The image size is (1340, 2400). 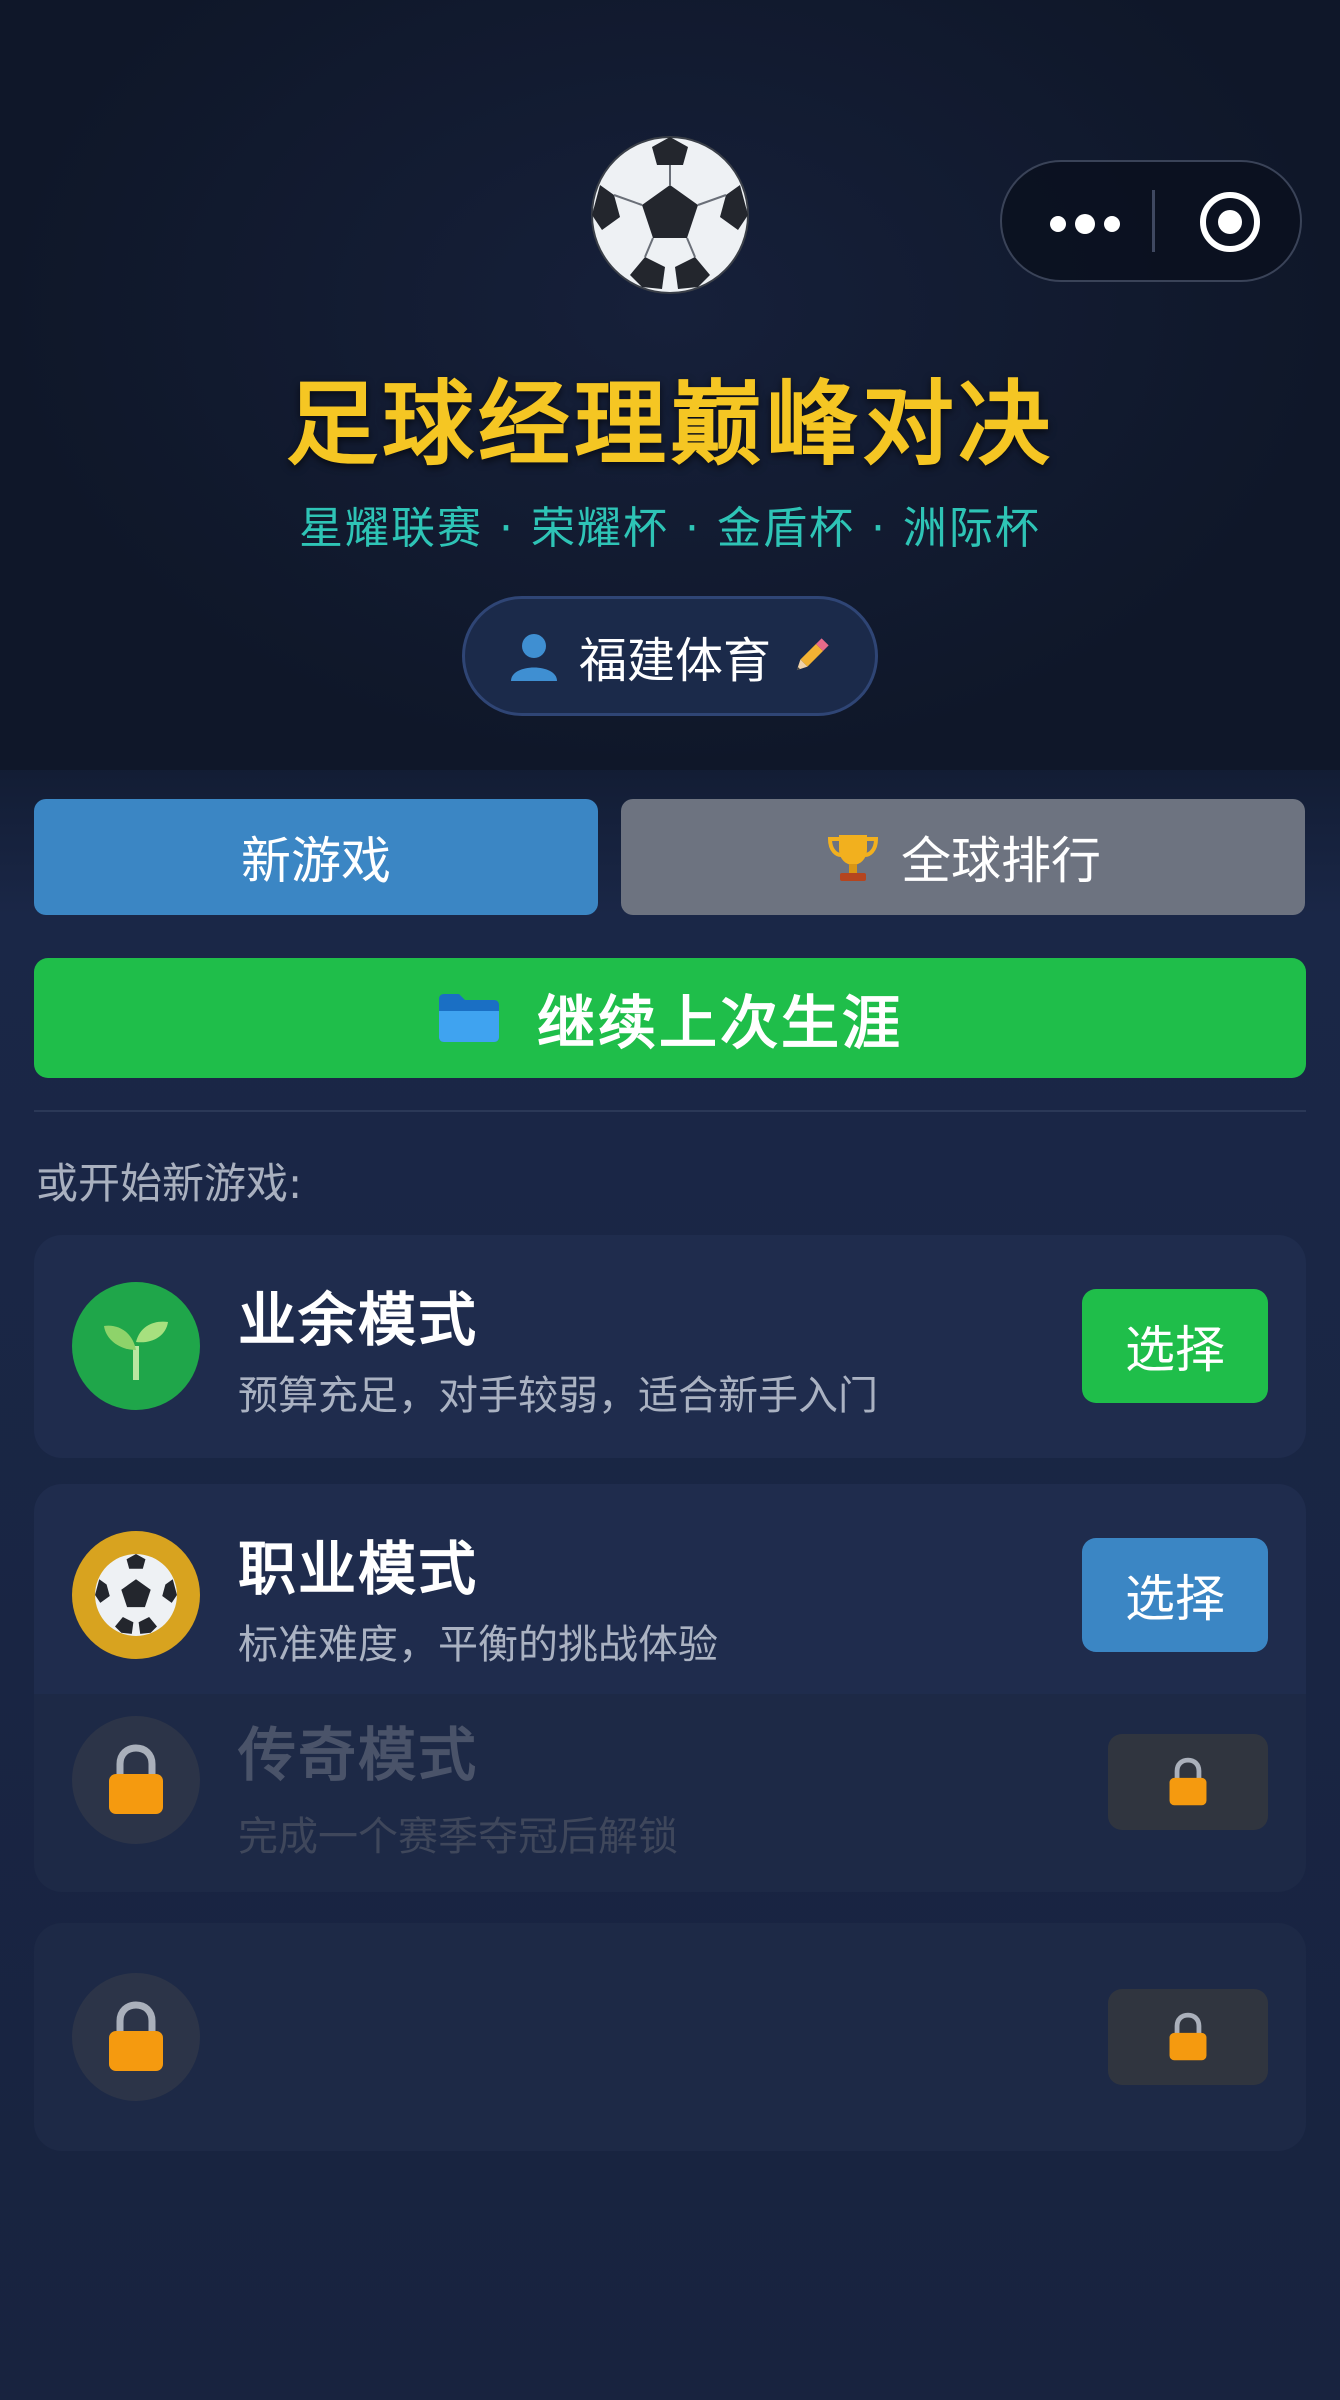 I want to click on mode-description: 预算充足，对手较弱，适合新手入门, so click(x=558, y=1396).